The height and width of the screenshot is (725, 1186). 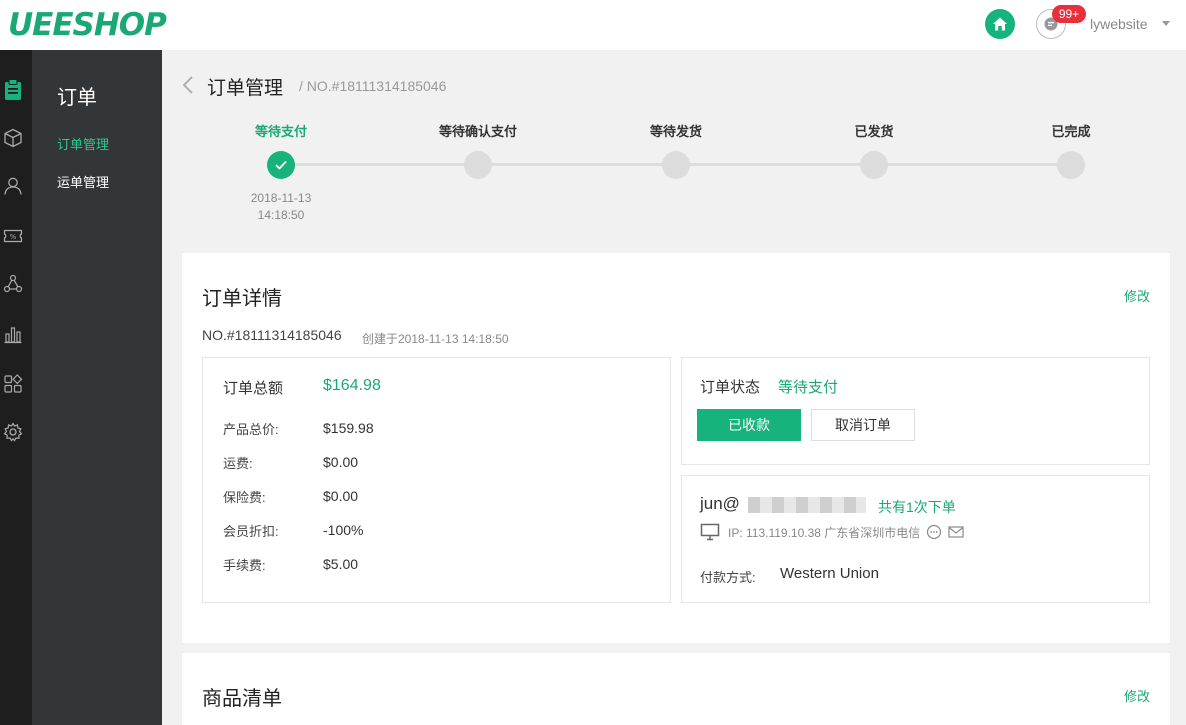 What do you see at coordinates (83, 143) in the screenshot?
I see `submenu-item-order-management: 订单管理` at bounding box center [83, 143].